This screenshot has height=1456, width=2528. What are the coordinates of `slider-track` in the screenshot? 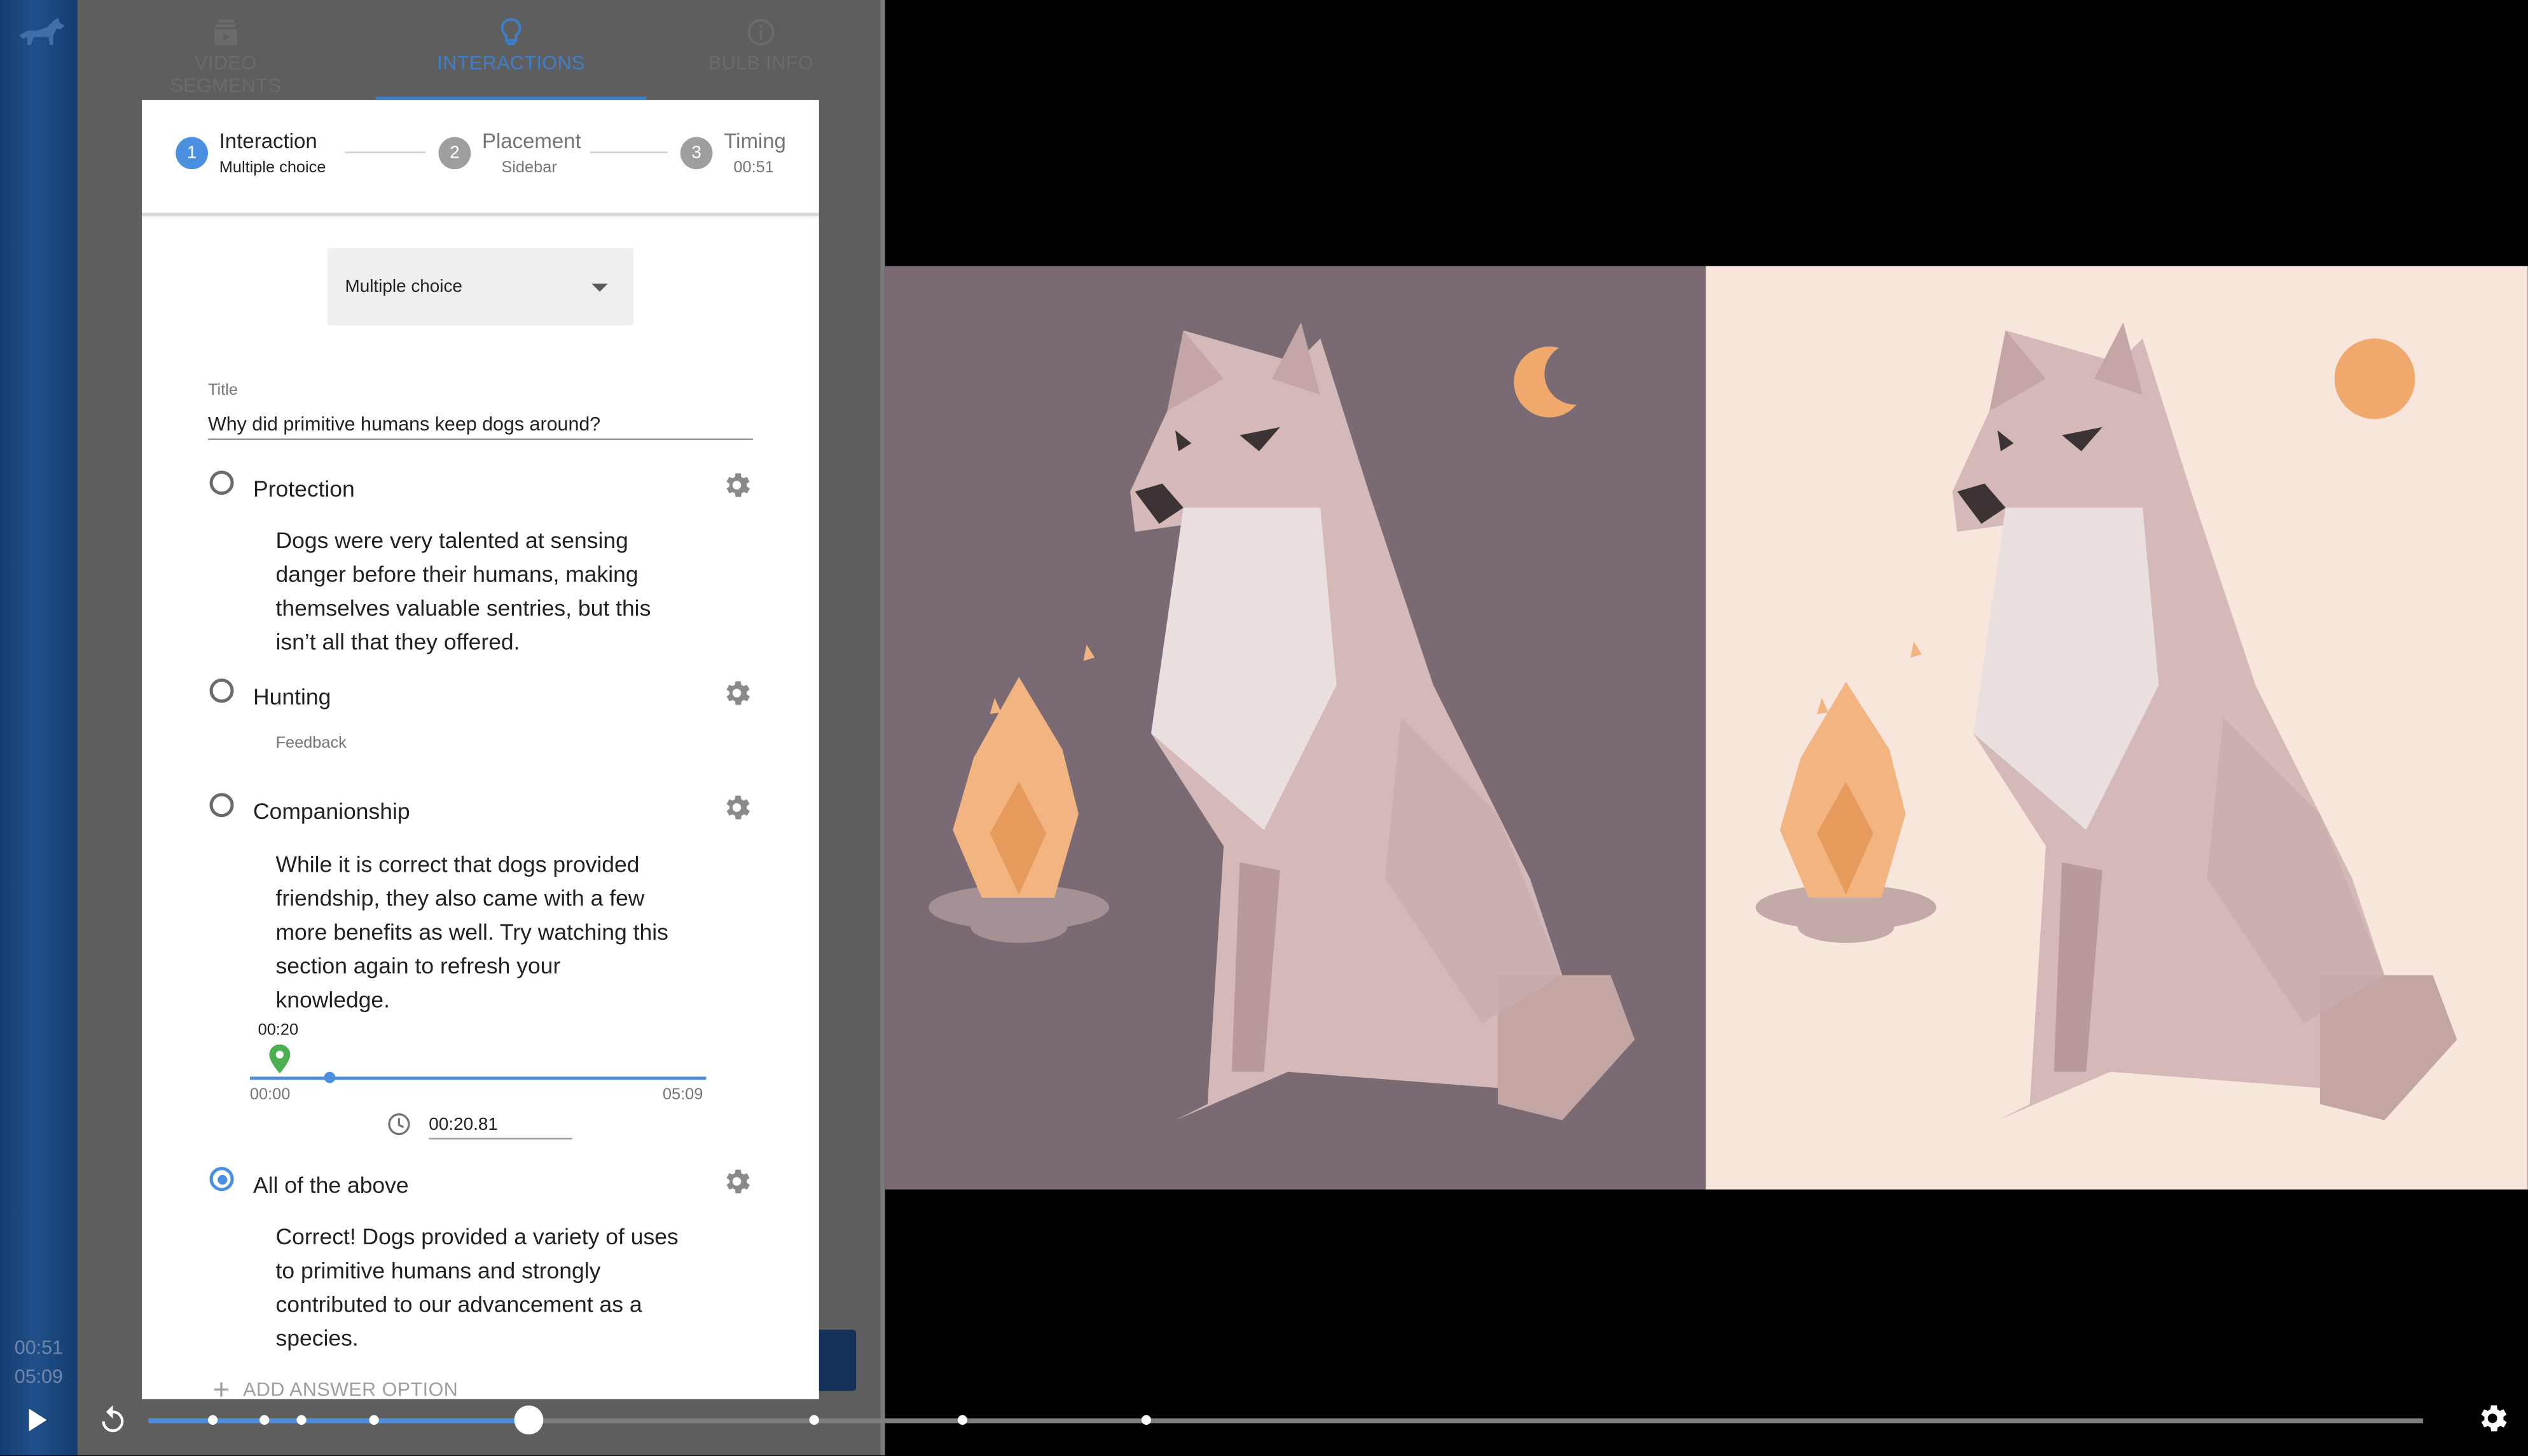 It's located at (478, 1078).